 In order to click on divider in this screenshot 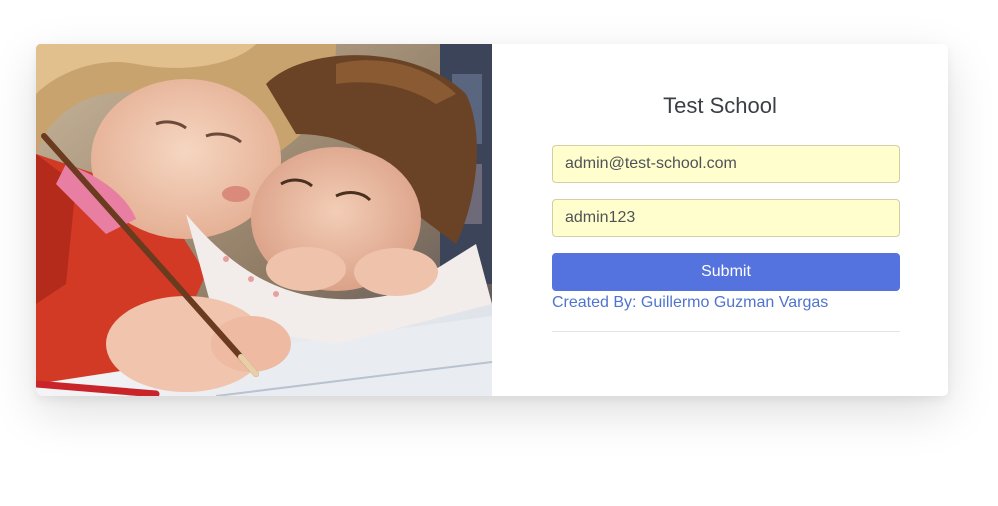, I will do `click(726, 331)`.